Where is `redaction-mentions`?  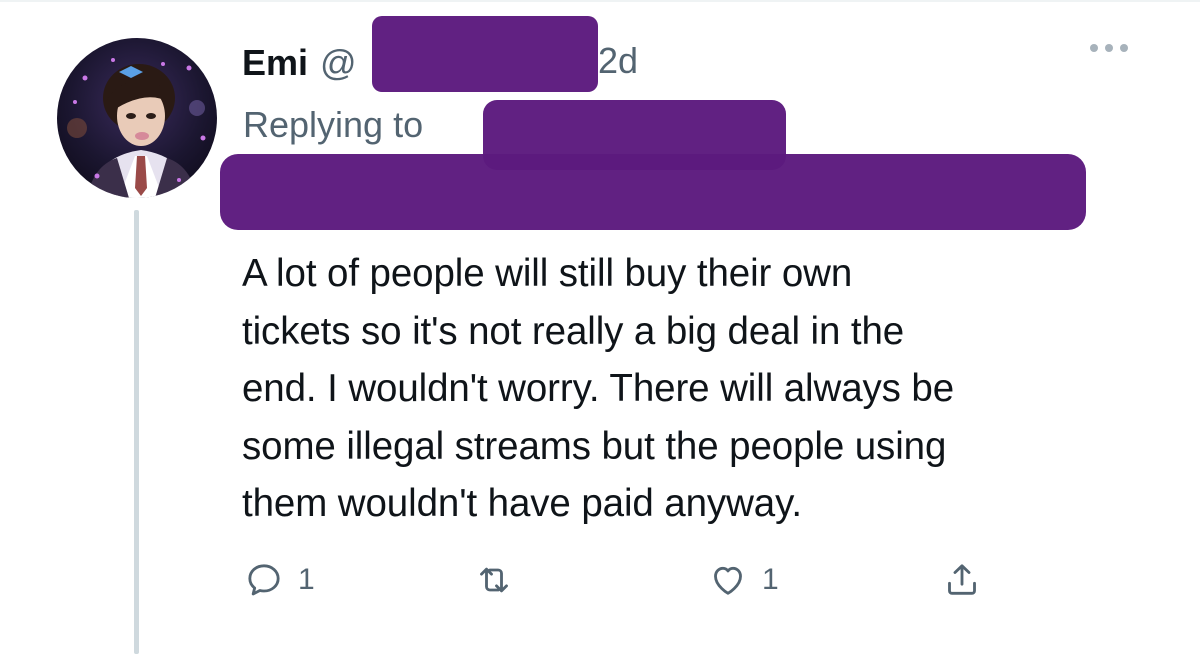 redaction-mentions is located at coordinates (653, 192).